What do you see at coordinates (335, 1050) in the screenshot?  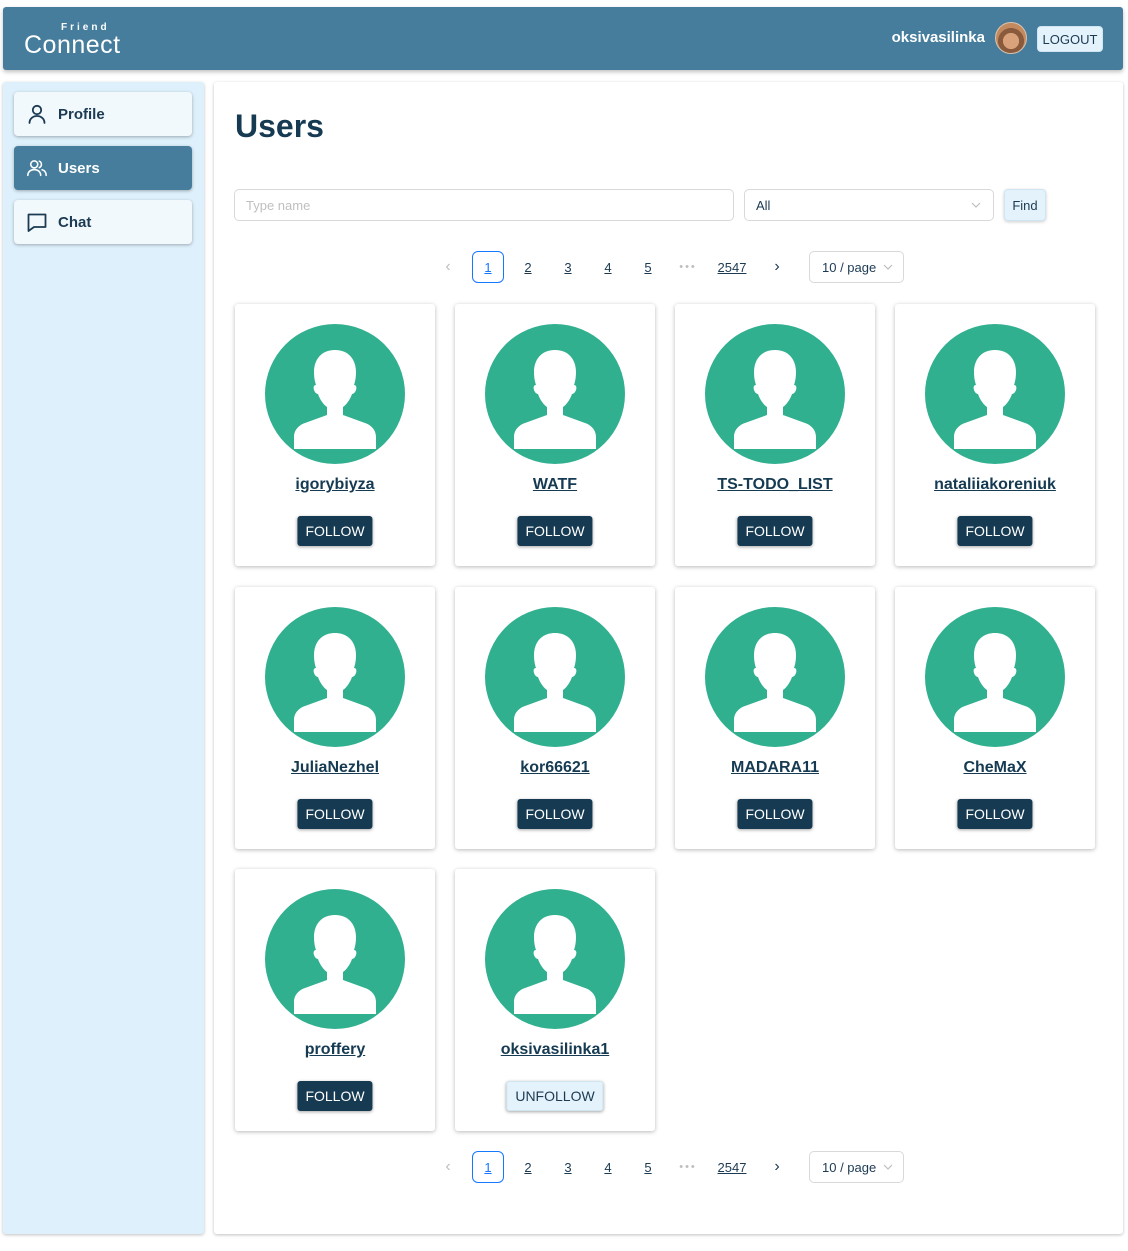 I see `user-name-link: proffery` at bounding box center [335, 1050].